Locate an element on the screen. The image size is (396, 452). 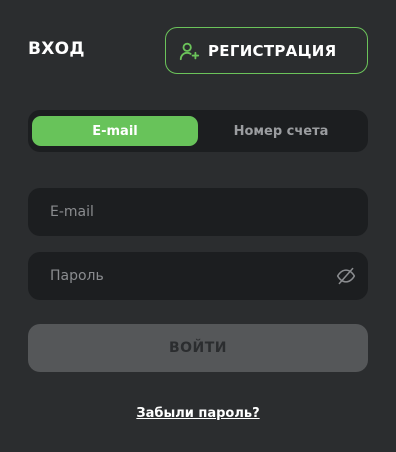
register-button: РЕГИСТРАЦИЯ is located at coordinates (266, 50).